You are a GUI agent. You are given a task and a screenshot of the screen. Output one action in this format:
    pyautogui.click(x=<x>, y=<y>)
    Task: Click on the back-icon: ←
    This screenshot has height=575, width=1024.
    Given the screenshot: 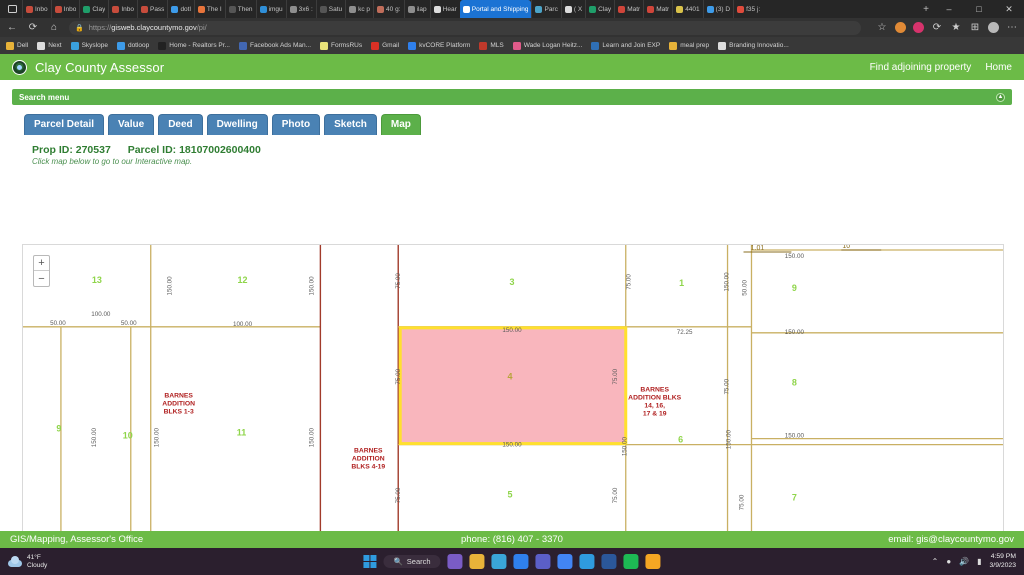 What is the action you would take?
    pyautogui.click(x=12, y=27)
    